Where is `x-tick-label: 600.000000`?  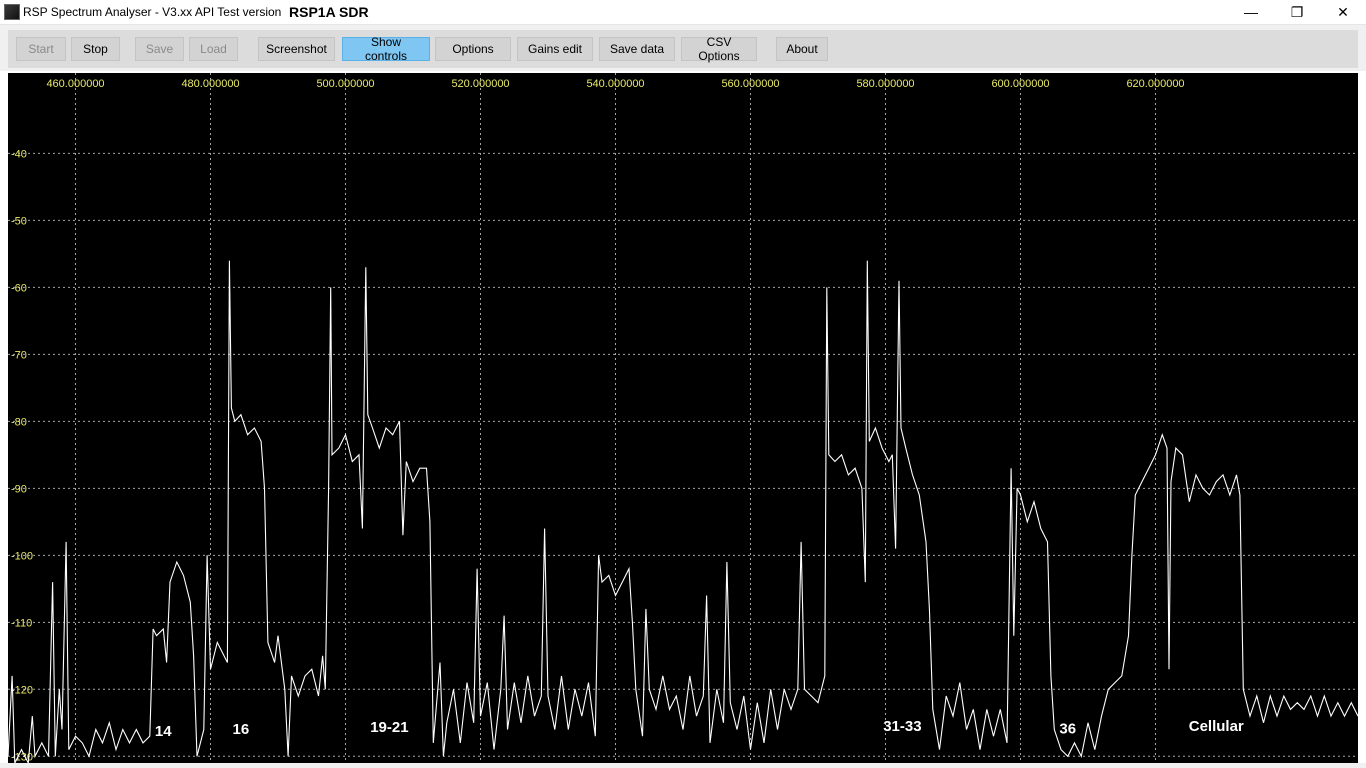
x-tick-label: 600.000000 is located at coordinates (1020, 84).